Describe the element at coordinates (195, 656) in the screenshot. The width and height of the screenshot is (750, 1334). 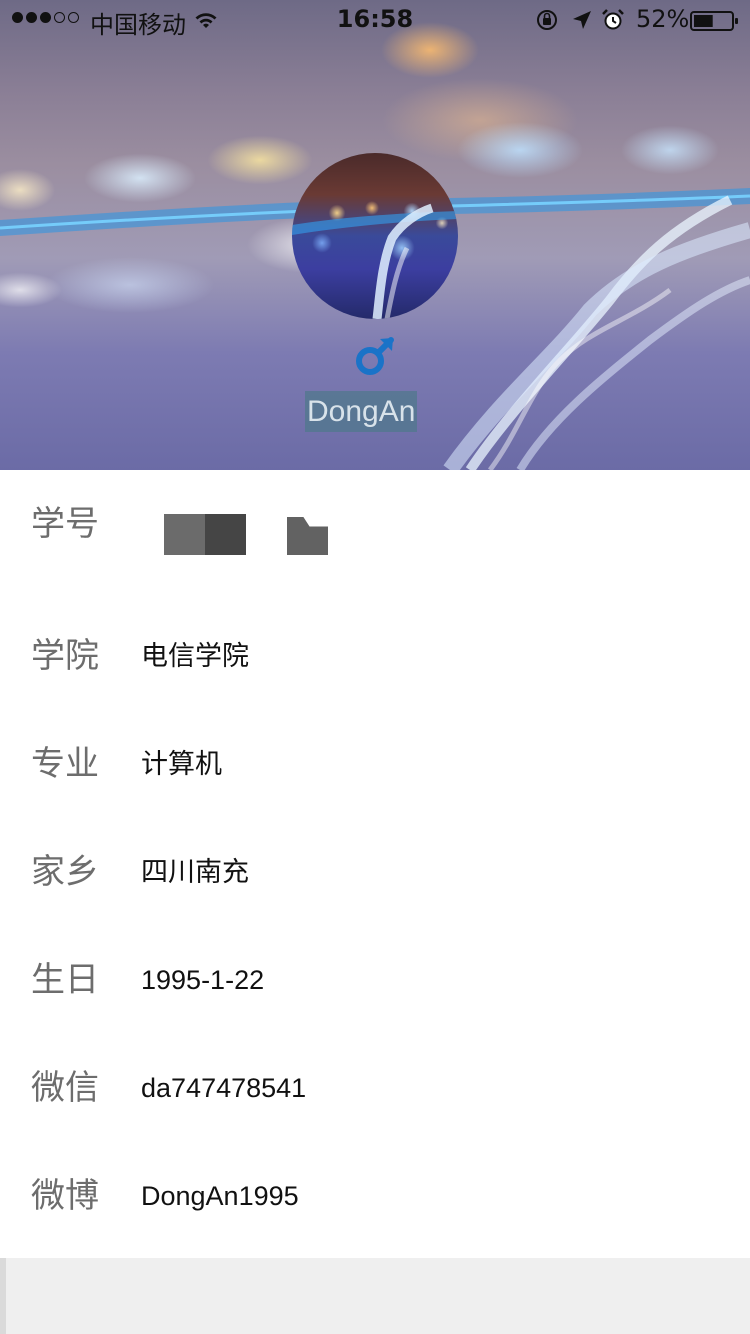
I see `info-value: 电信学院` at that location.